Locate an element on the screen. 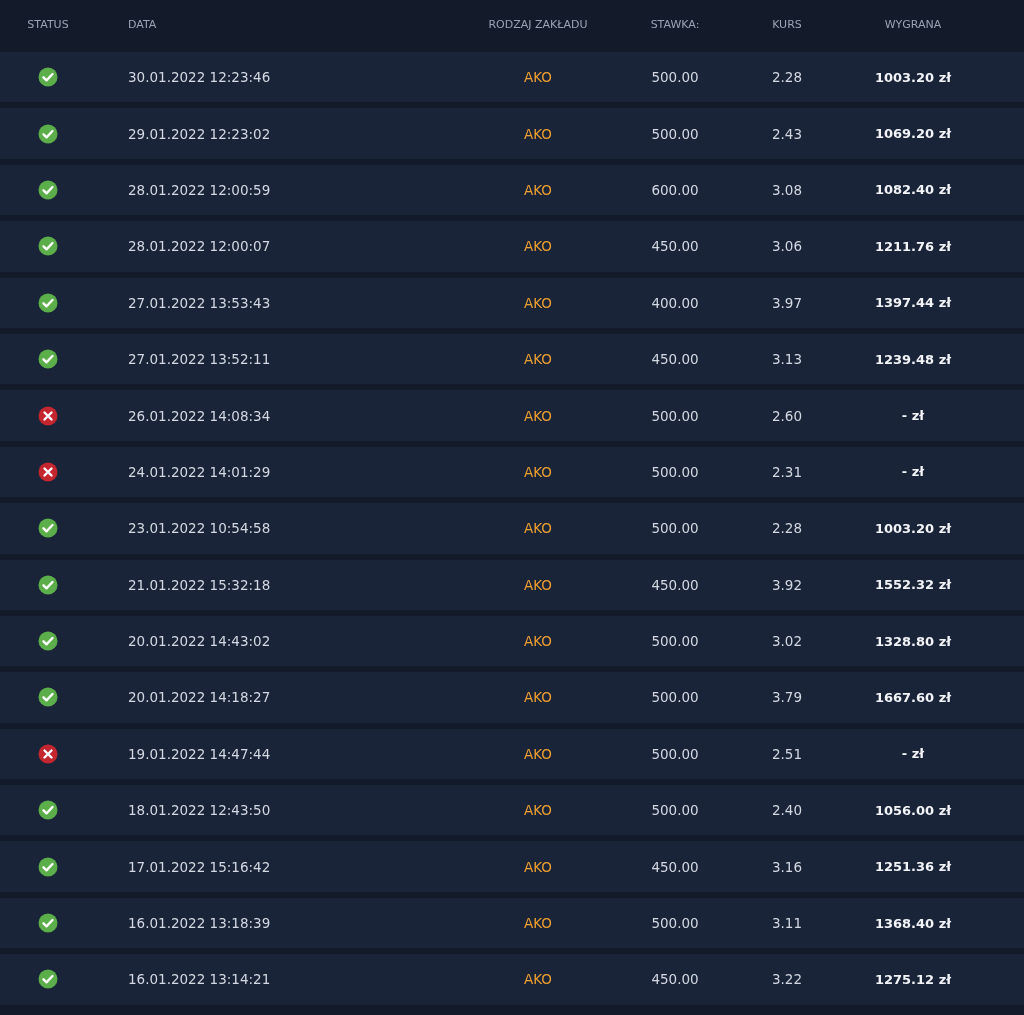 Image resolution: width=1024 pixels, height=1015 pixels. winnings-cell: 1368.40 zł is located at coordinates (913, 923).